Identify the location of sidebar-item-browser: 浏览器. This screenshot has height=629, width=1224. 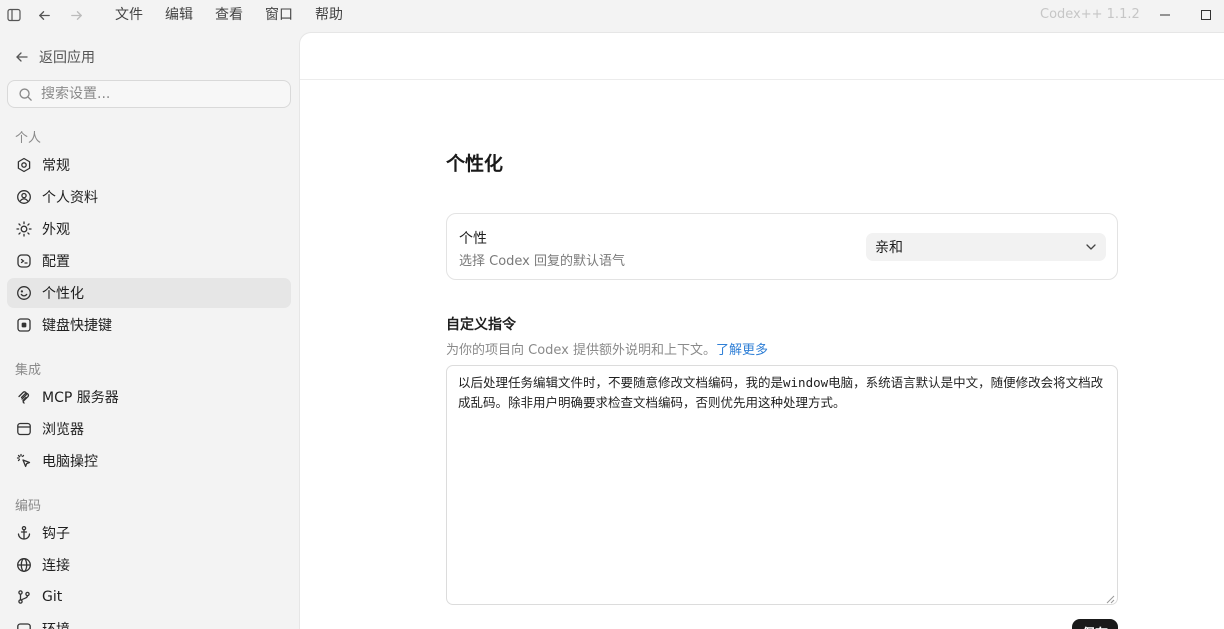
(149, 429).